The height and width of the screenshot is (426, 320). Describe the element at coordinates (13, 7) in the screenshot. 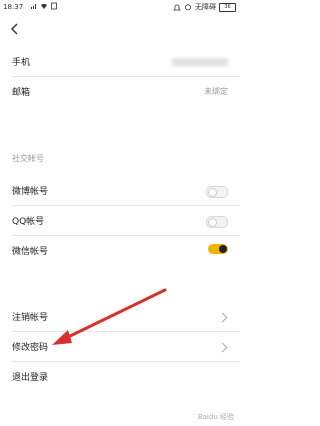

I see `status-time: 18:37` at that location.